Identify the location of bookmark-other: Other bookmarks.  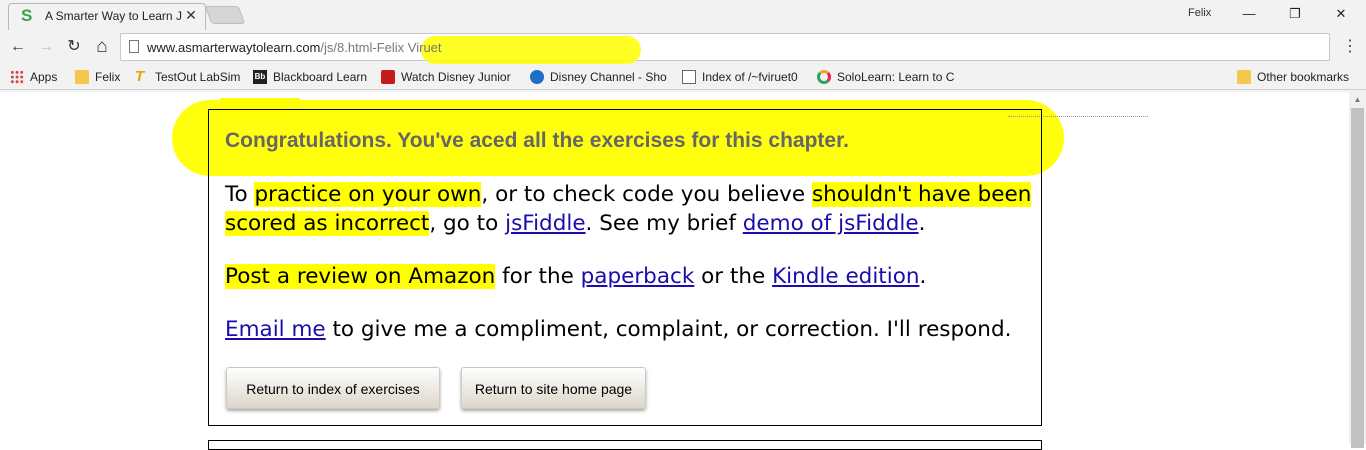
(1297, 77).